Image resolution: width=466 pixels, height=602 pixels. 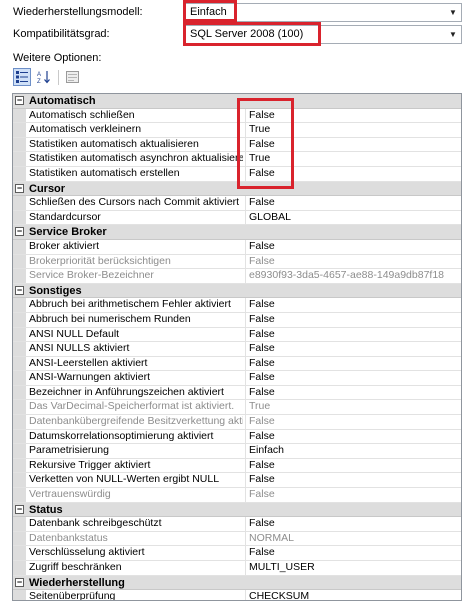 I want to click on property-name: Rekursive Trigger aktiviert, so click(x=90, y=464).